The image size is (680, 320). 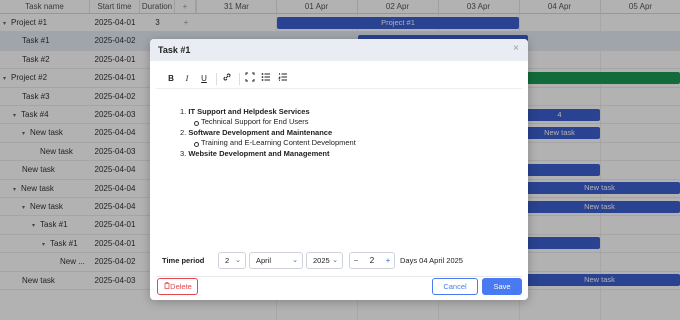 What do you see at coordinates (183, 260) in the screenshot?
I see `time-period-label: Time period` at bounding box center [183, 260].